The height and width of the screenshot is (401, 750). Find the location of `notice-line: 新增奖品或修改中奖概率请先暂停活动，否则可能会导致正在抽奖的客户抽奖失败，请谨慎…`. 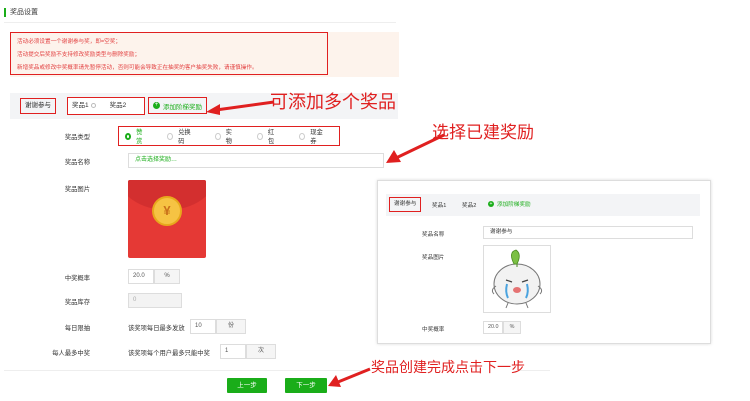

notice-line: 新增奖品或修改中奖概率请先暂停活动，否则可能会导致正在抽奖的客户抽奖失败，请谨慎… is located at coordinates (137, 68).